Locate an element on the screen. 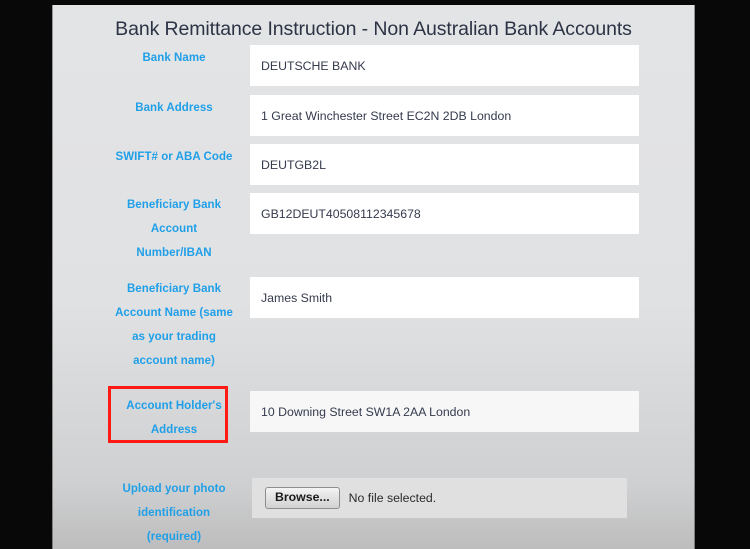  file-selection-status: No file selected. is located at coordinates (392, 498).